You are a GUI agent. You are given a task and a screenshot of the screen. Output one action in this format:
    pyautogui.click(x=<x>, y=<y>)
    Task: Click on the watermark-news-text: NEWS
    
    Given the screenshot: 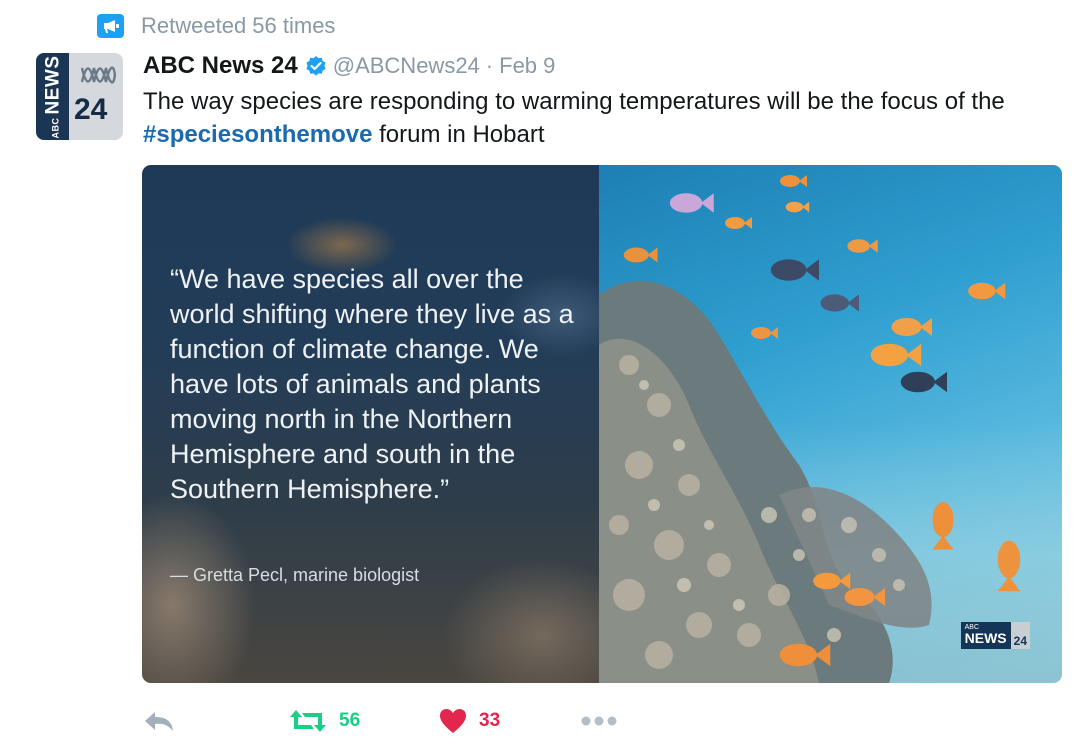 What is the action you would take?
    pyautogui.click(x=985, y=638)
    